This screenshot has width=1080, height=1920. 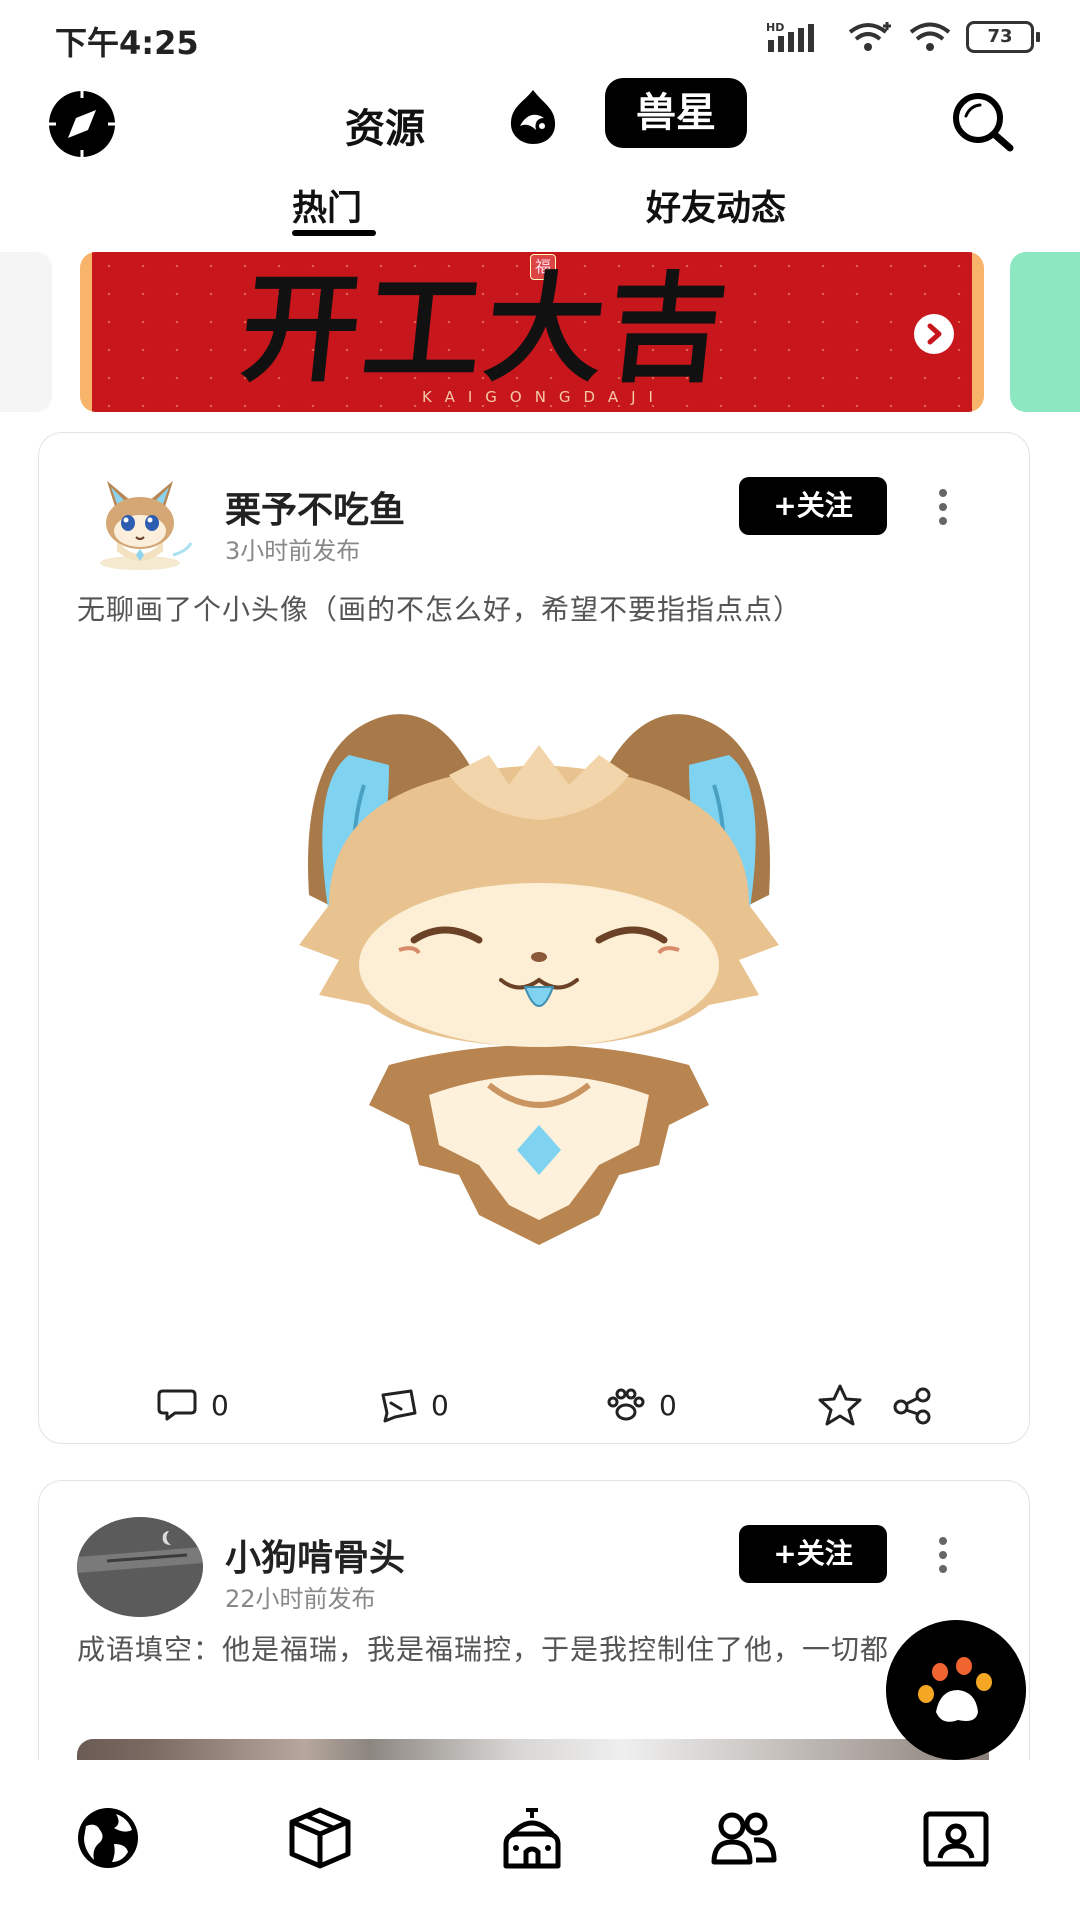 What do you see at coordinates (440, 1405) in the screenshot?
I see `repost-count: 0` at bounding box center [440, 1405].